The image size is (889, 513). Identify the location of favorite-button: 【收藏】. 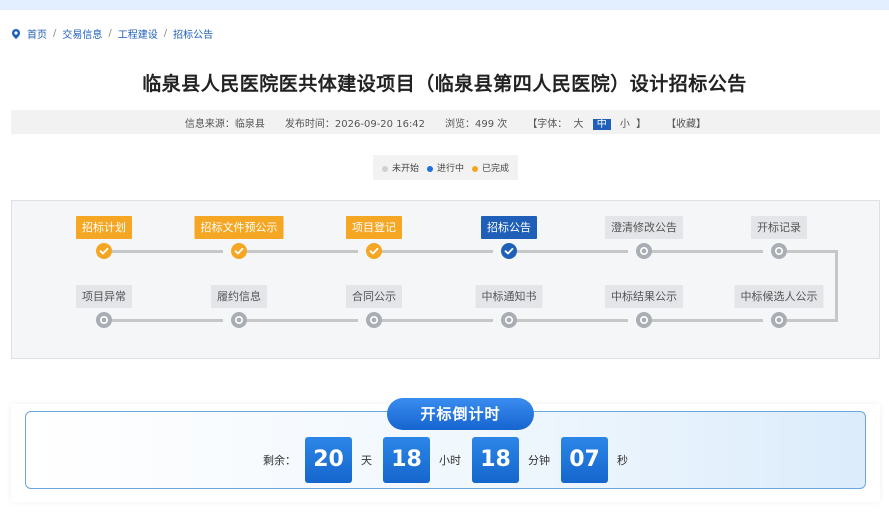
(686, 122).